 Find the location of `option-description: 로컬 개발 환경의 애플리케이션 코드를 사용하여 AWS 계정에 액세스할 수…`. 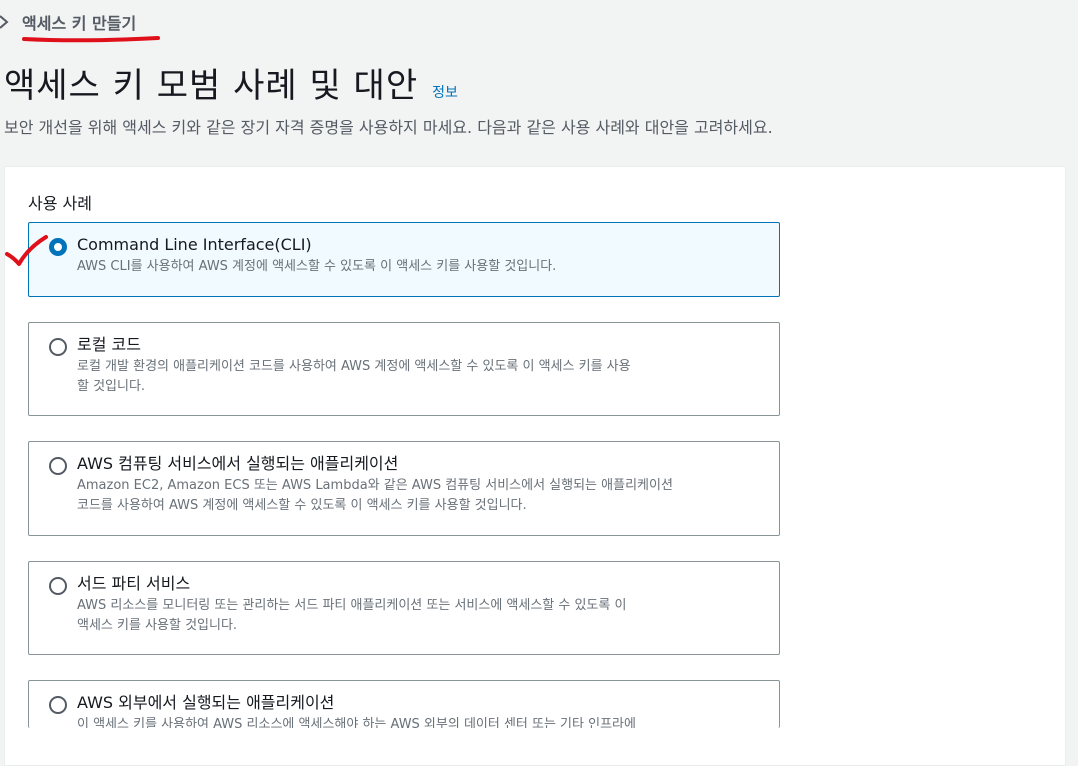

option-description: 로컬 개발 환경의 애플리케이션 코드를 사용하여 AWS 계정에 액세스할 수… is located at coordinates (419, 377).